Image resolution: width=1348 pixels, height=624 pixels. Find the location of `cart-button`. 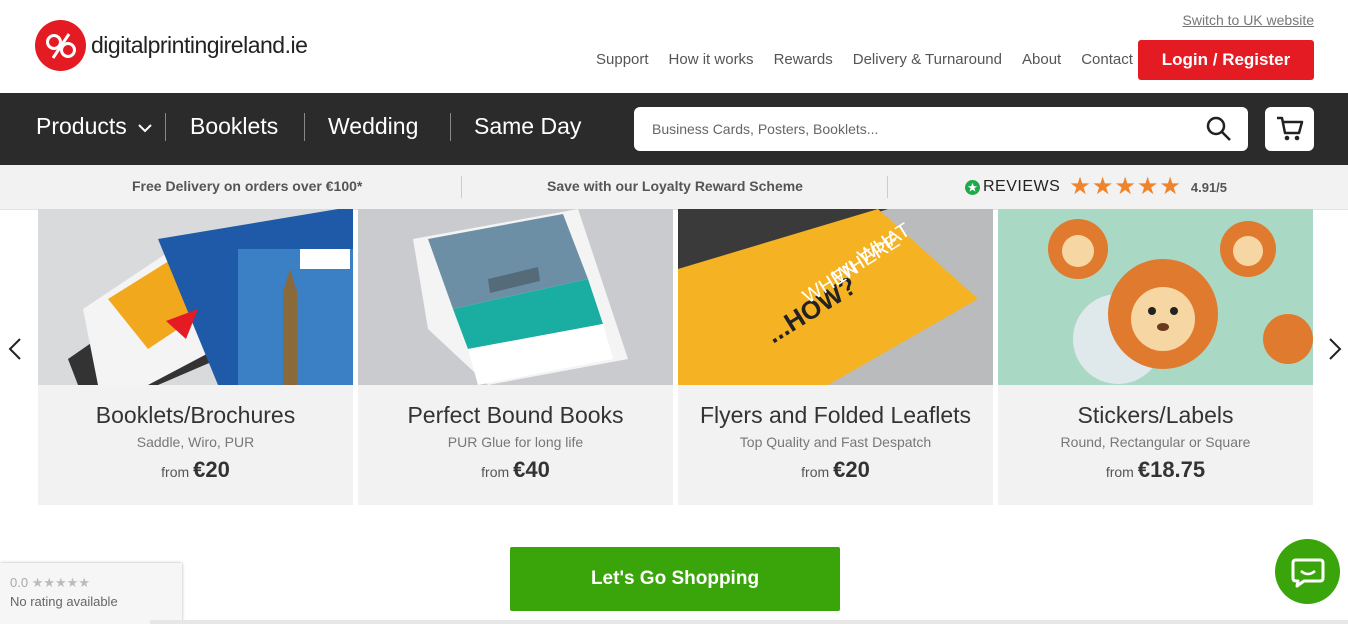

cart-button is located at coordinates (1289, 129).